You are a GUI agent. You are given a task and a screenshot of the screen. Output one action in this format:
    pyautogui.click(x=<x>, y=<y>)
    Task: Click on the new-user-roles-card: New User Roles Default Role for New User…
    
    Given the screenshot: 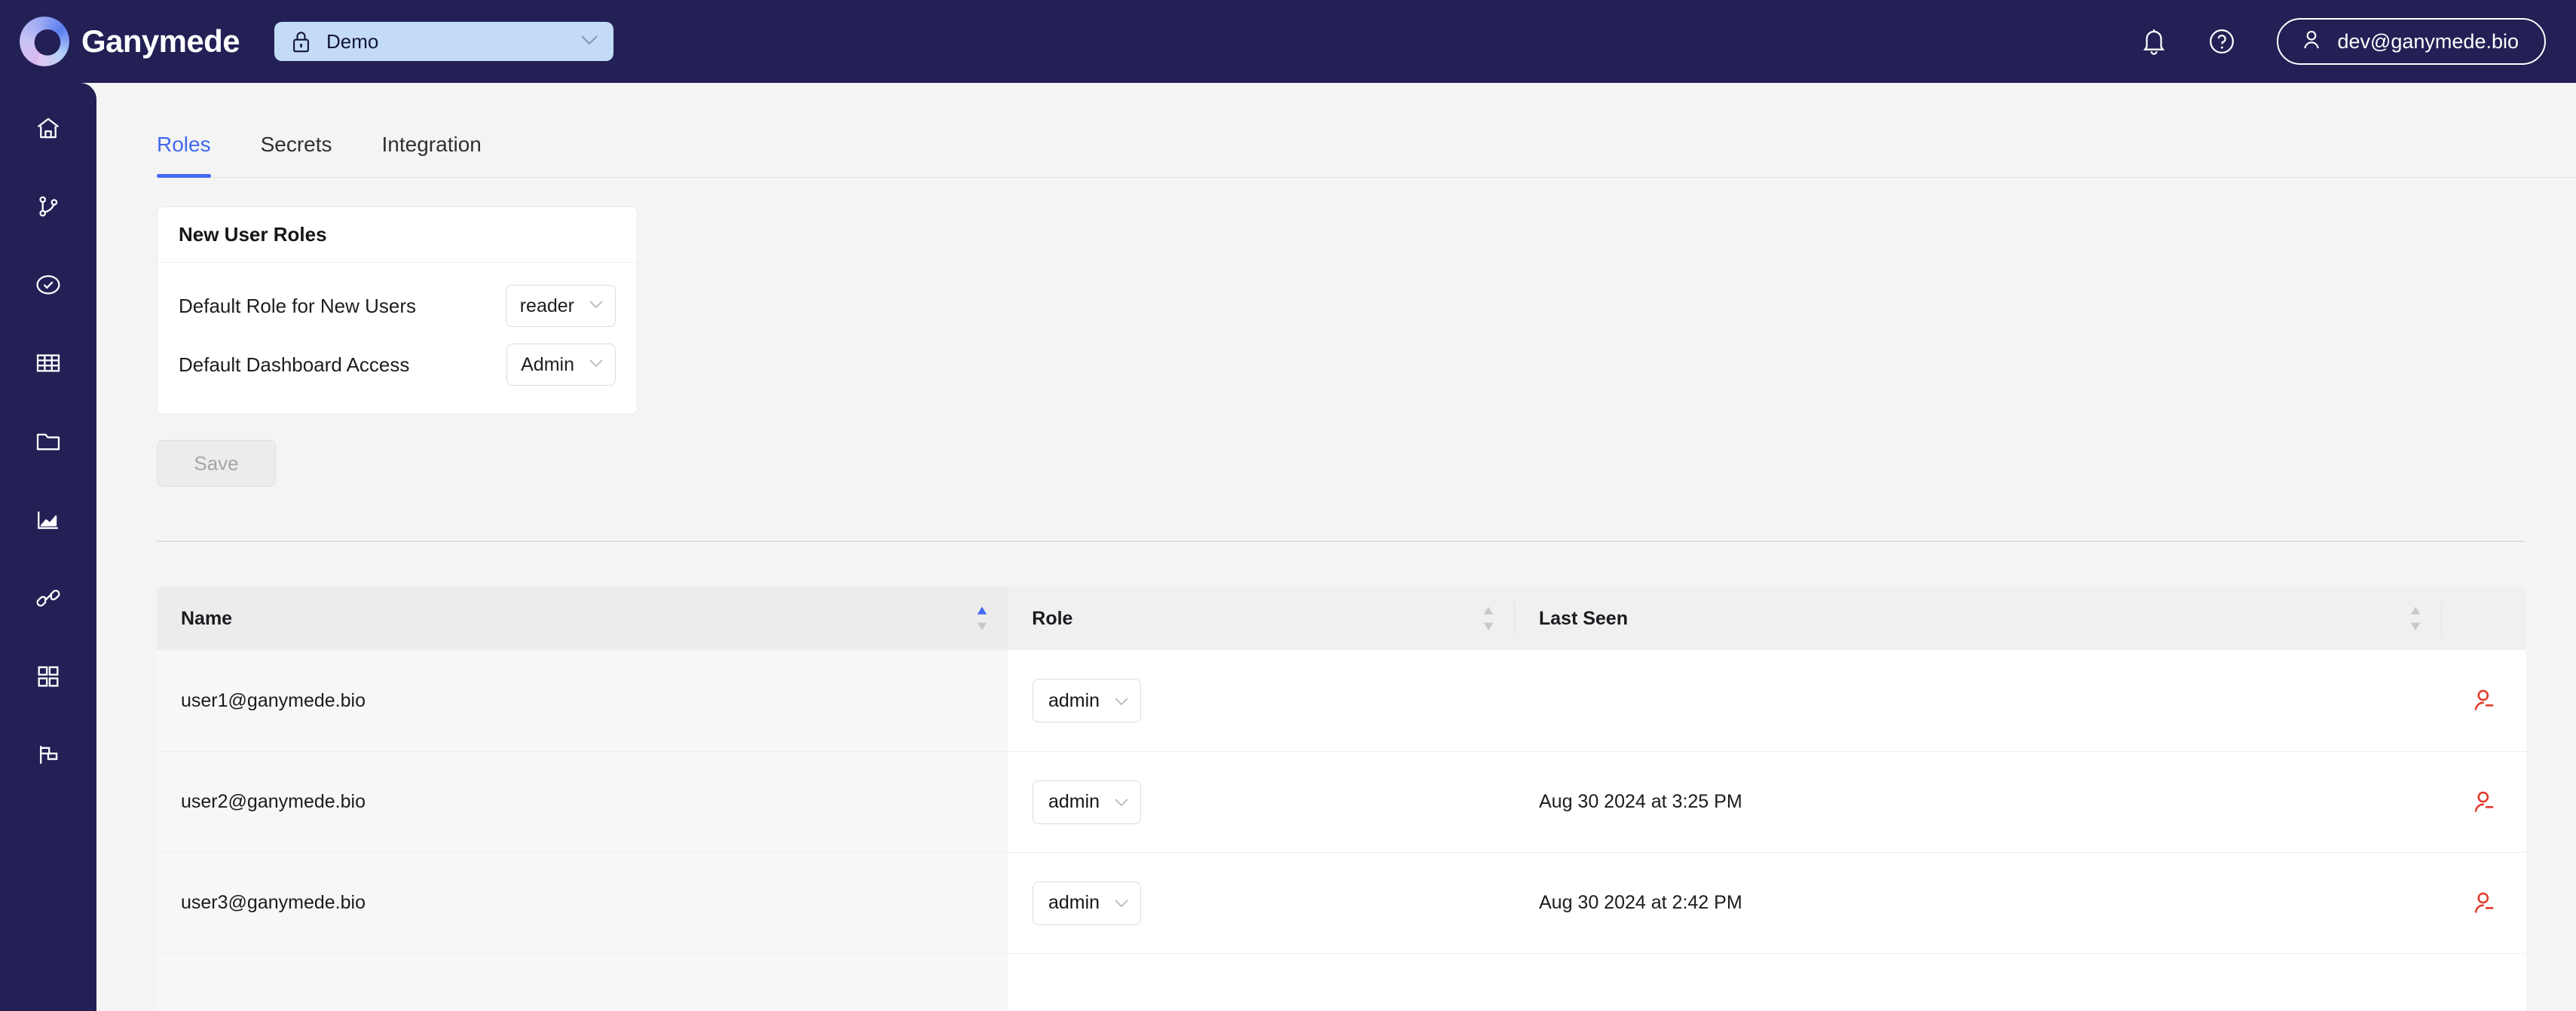 What is the action you would take?
    pyautogui.click(x=398, y=310)
    